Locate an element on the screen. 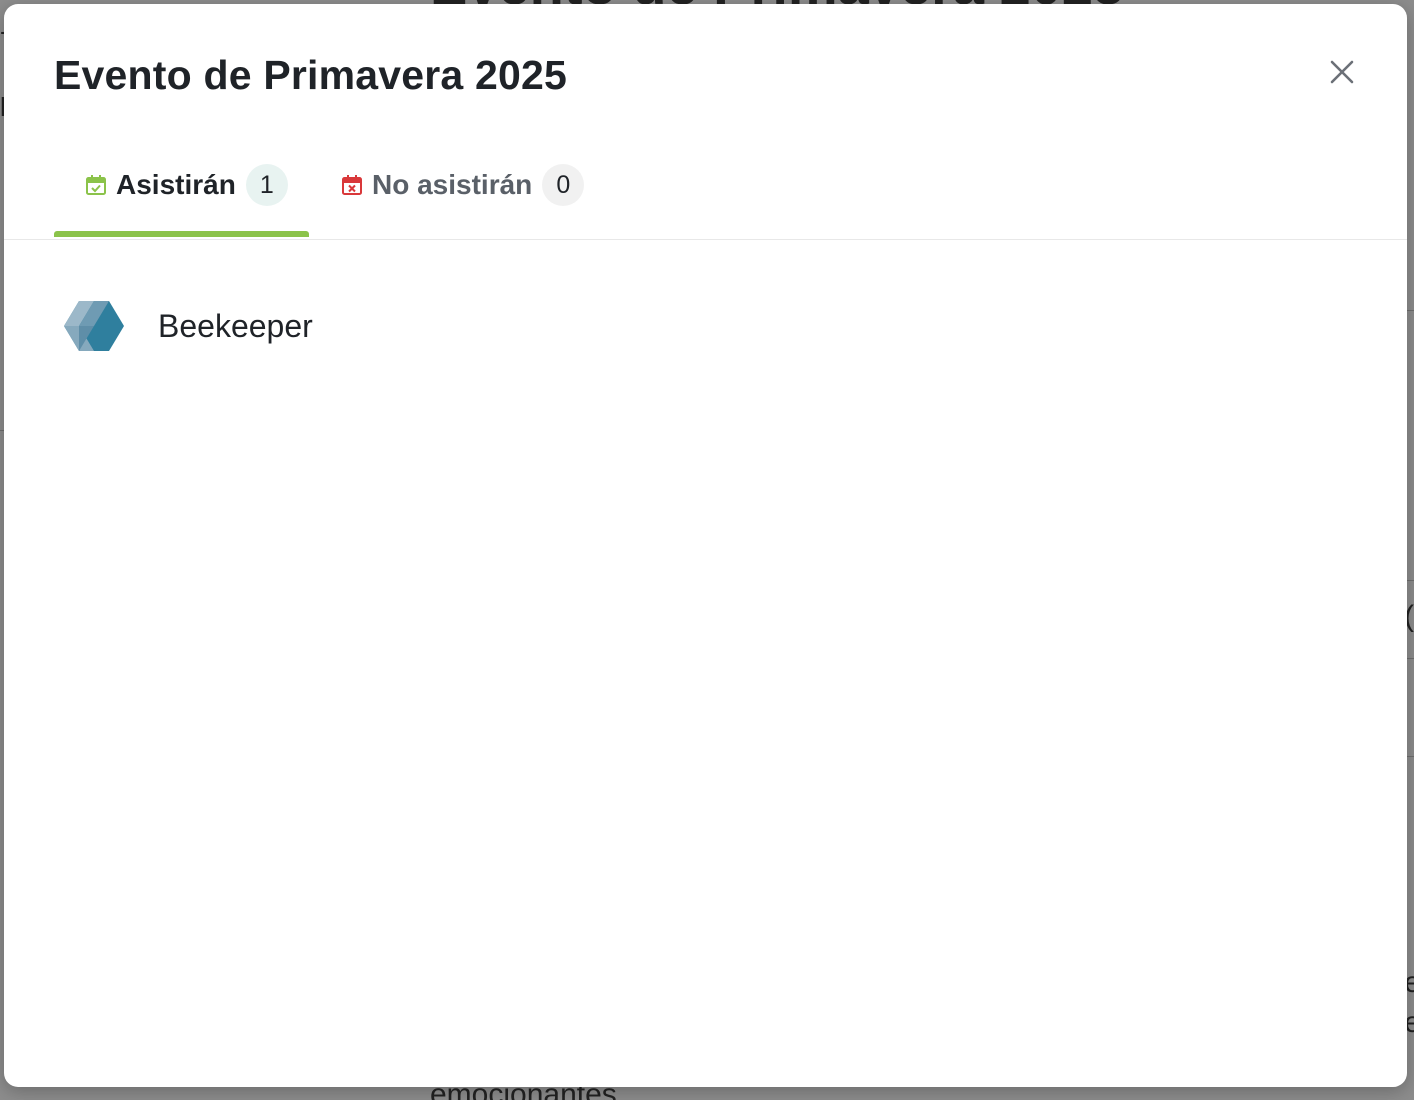  attendee-item: Beekeeper is located at coordinates (188, 326).